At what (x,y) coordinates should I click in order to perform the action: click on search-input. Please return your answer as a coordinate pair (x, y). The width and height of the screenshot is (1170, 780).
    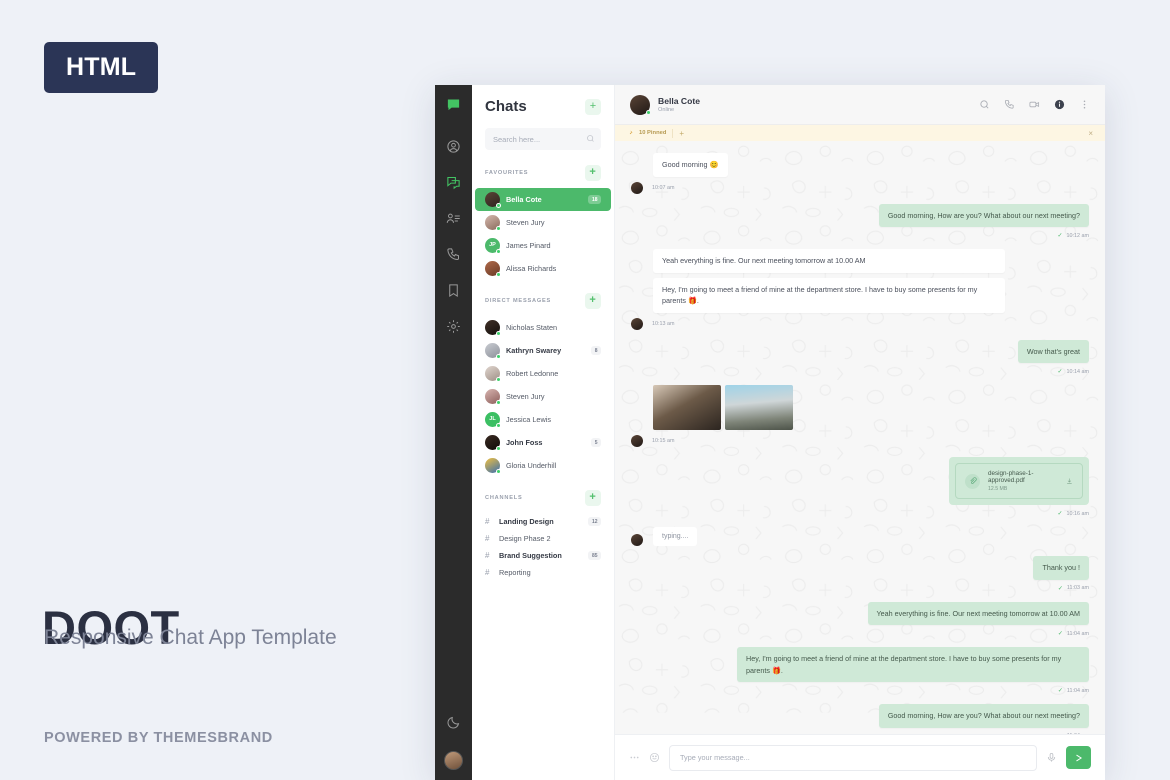
    Looking at the image, I should click on (543, 139).